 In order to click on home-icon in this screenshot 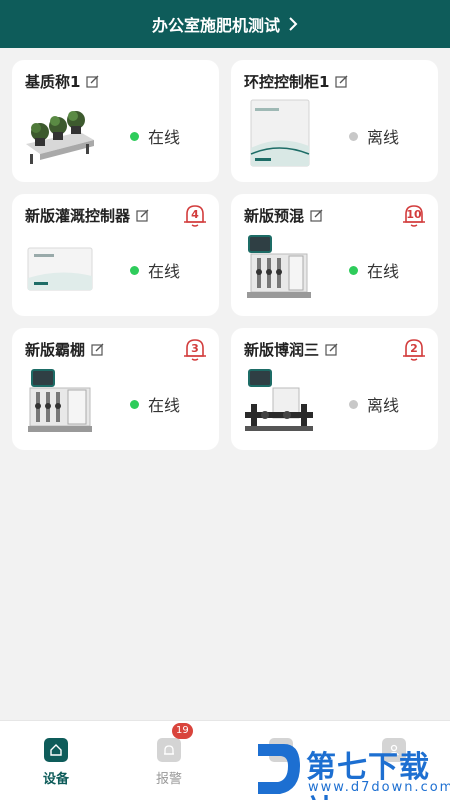, I will do `click(56, 750)`.